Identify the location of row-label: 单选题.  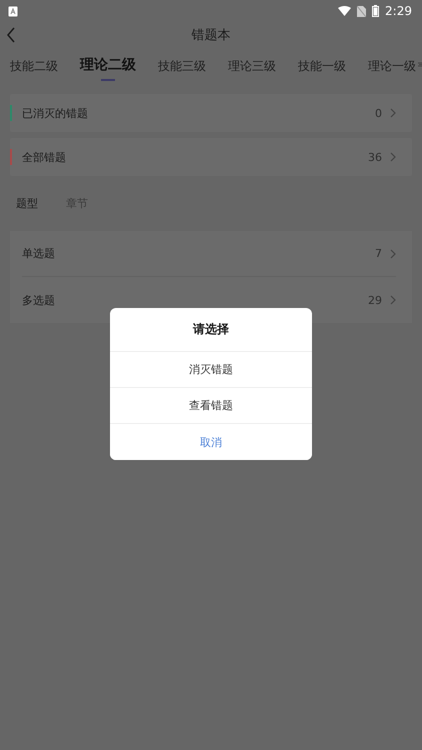
(39, 253).